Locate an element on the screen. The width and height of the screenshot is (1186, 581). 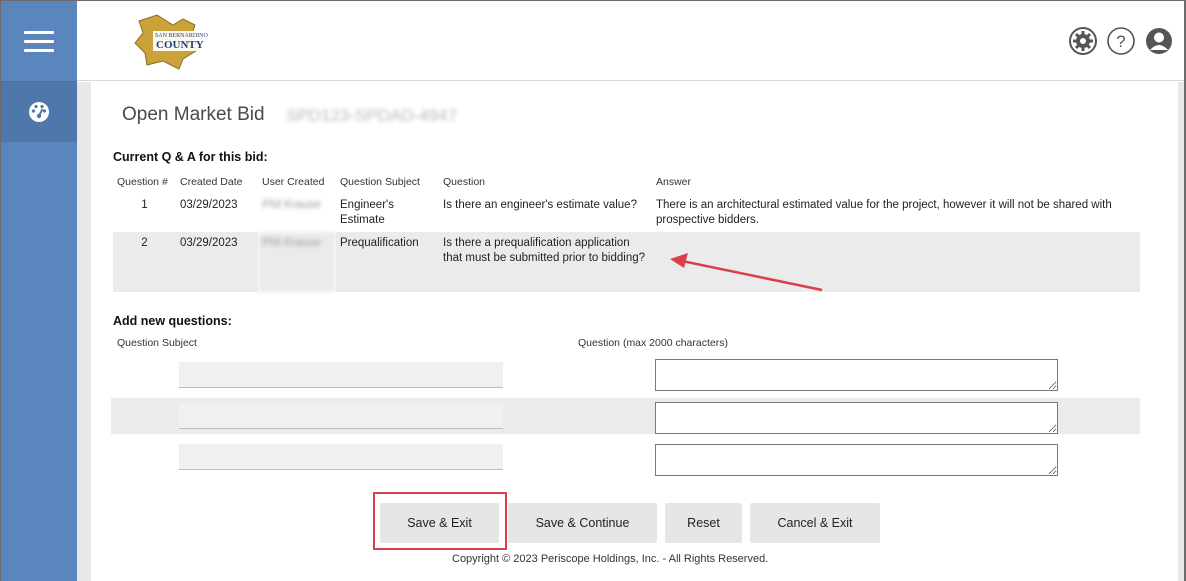
header-icons: ? is located at coordinates (1121, 41).